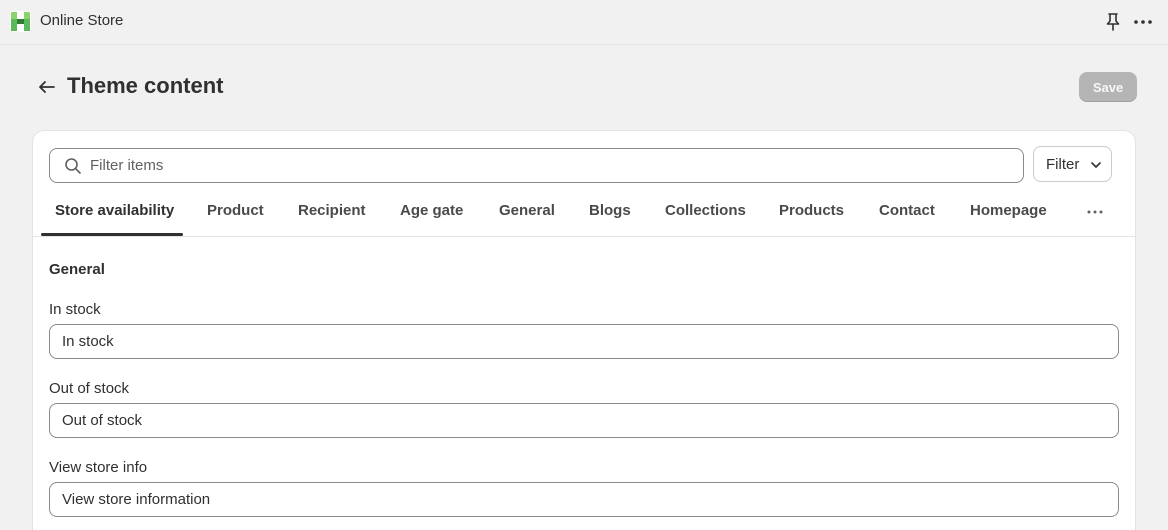 This screenshot has width=1168, height=530. What do you see at coordinates (584, 22) in the screenshot?
I see `top-bar: Online Store` at bounding box center [584, 22].